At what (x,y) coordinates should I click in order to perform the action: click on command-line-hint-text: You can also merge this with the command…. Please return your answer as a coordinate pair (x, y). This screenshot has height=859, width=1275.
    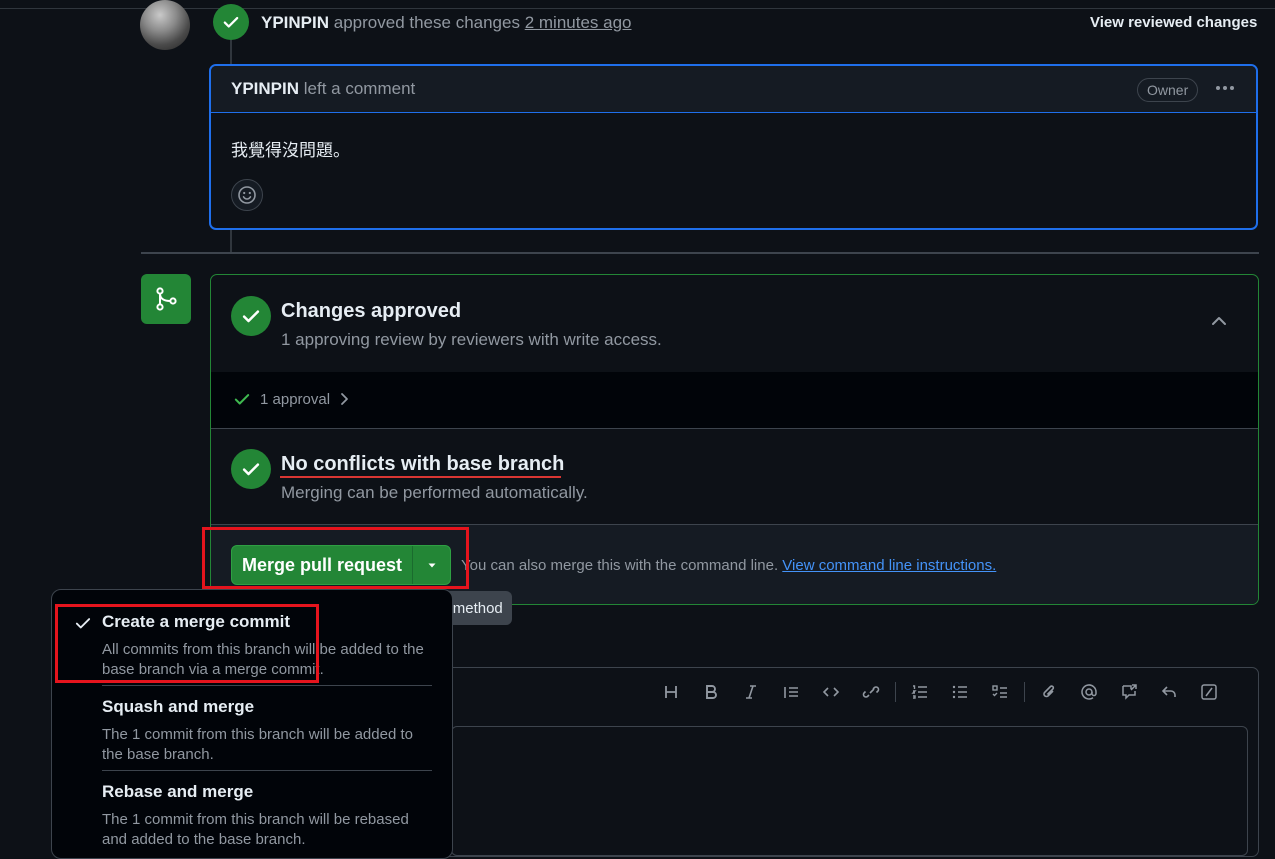
    Looking at the image, I should click on (620, 565).